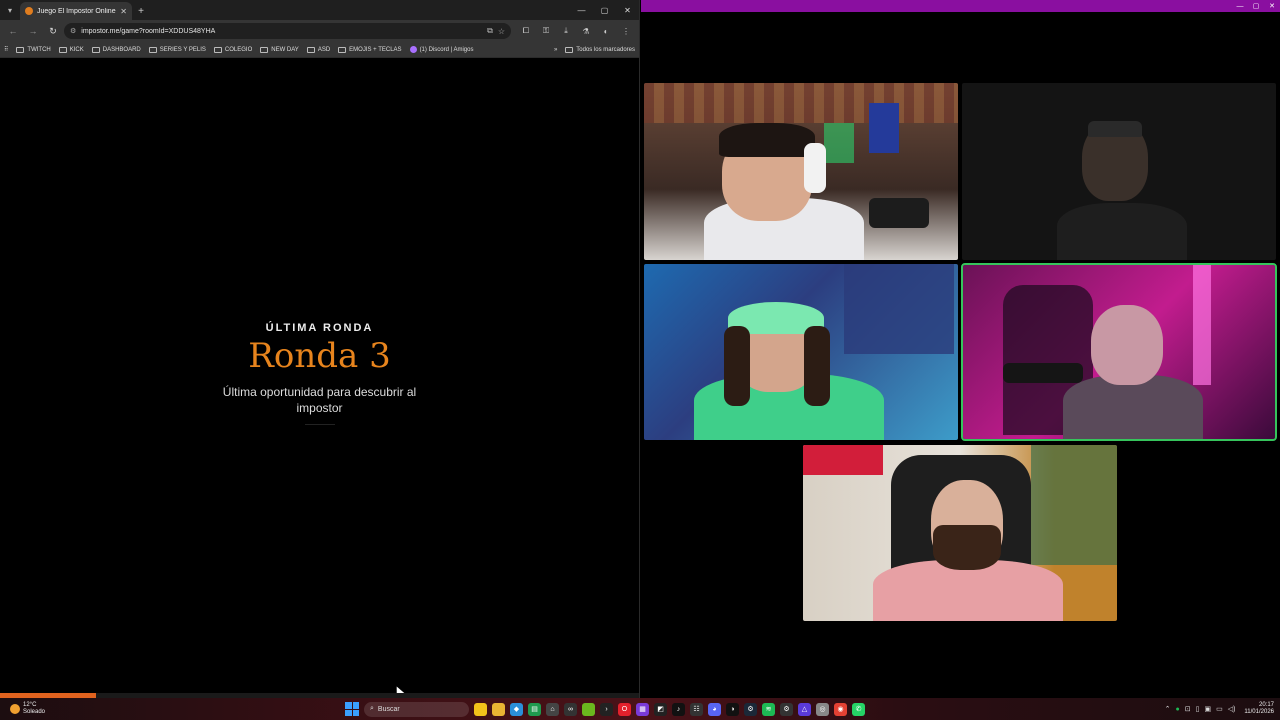  I want to click on tab-search-icon: ▾, so click(10, 10).